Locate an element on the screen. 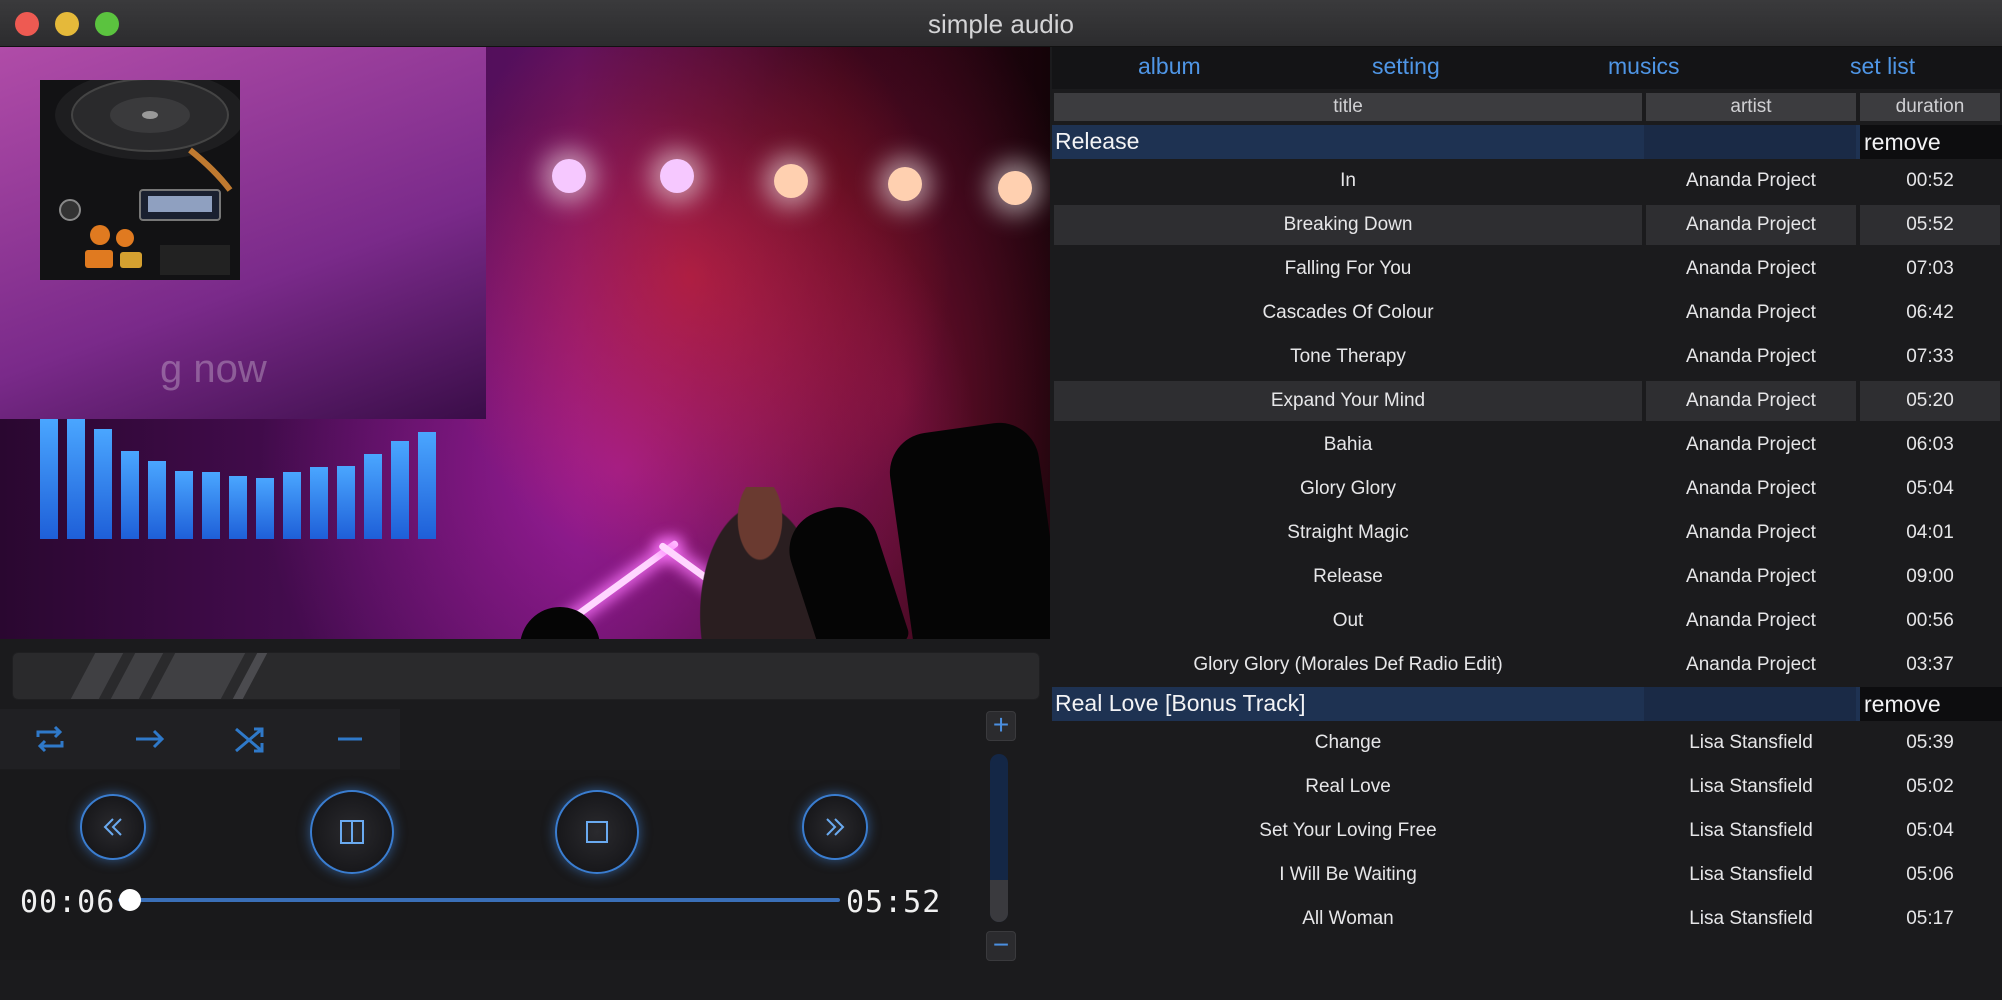  track-row: Real Love Lisa Stansfield 05:02 is located at coordinates (1527, 787).